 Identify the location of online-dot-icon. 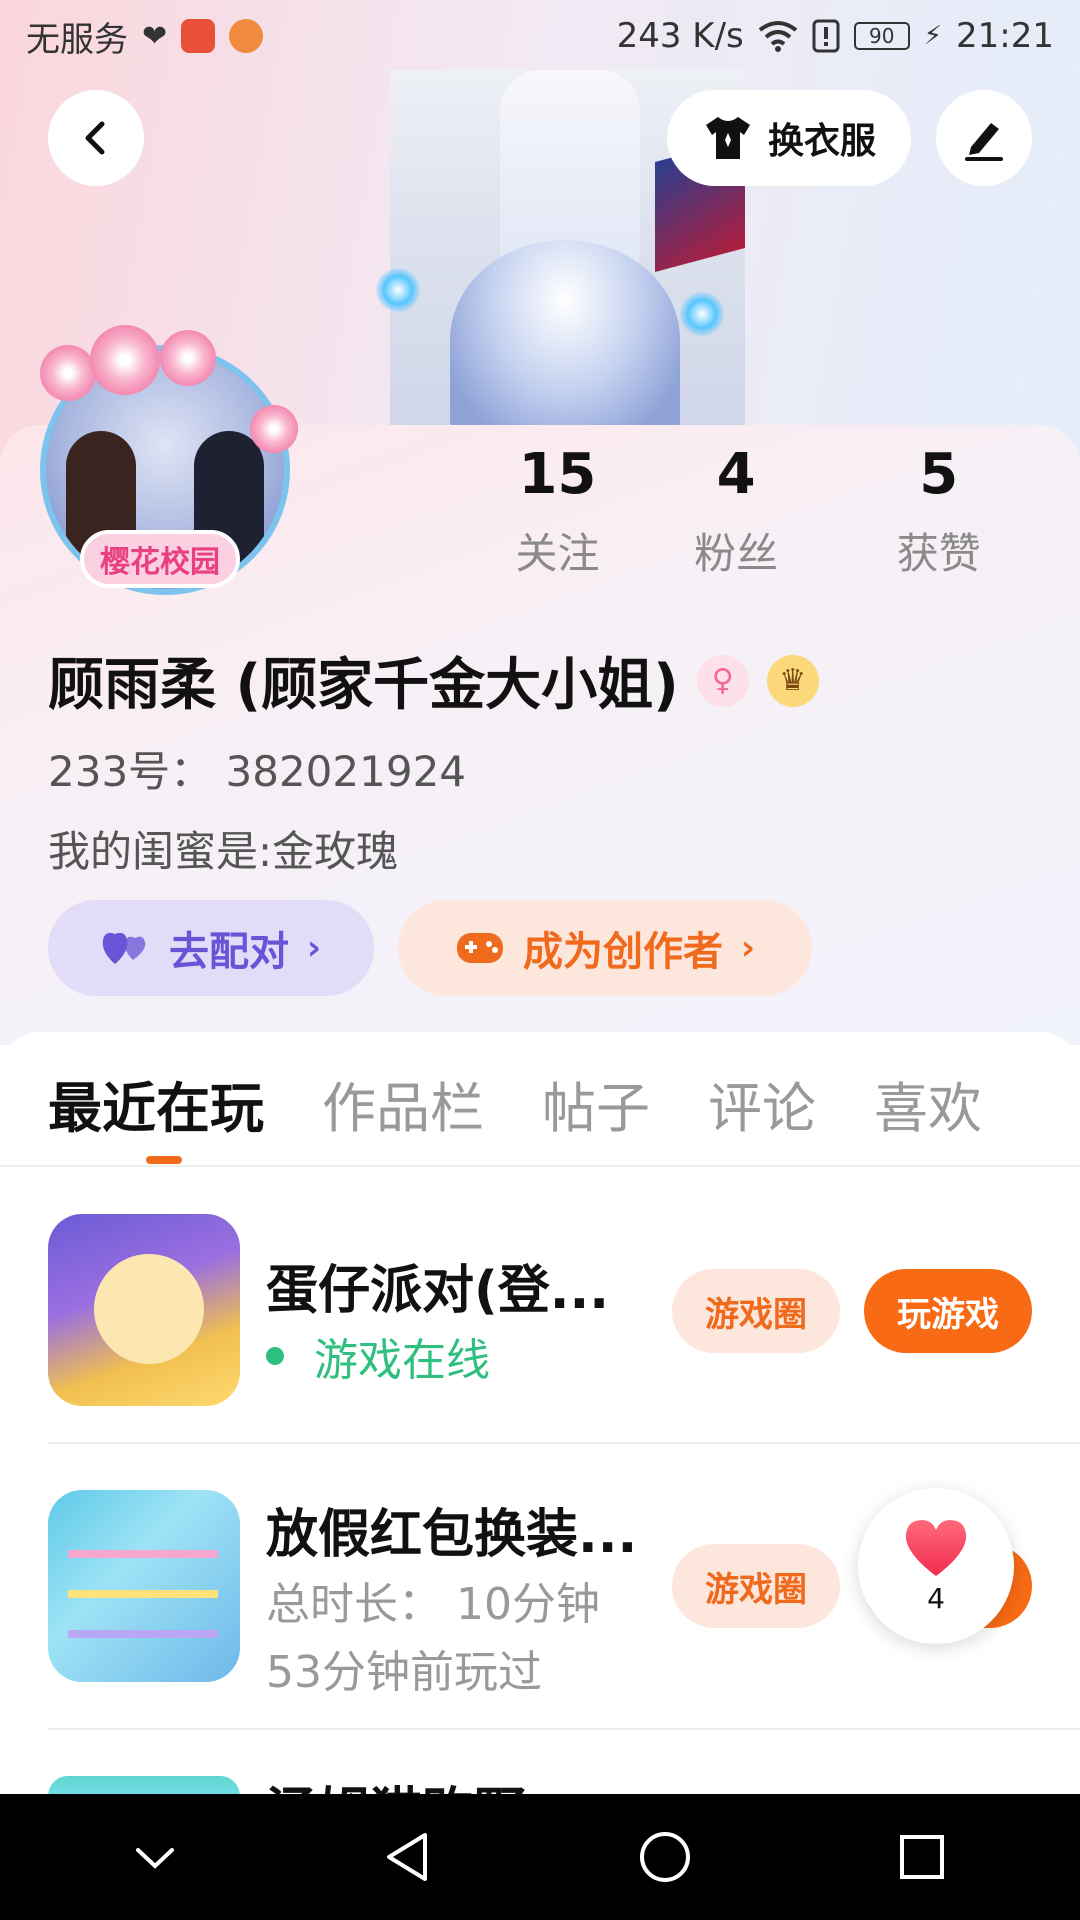
(275, 1356).